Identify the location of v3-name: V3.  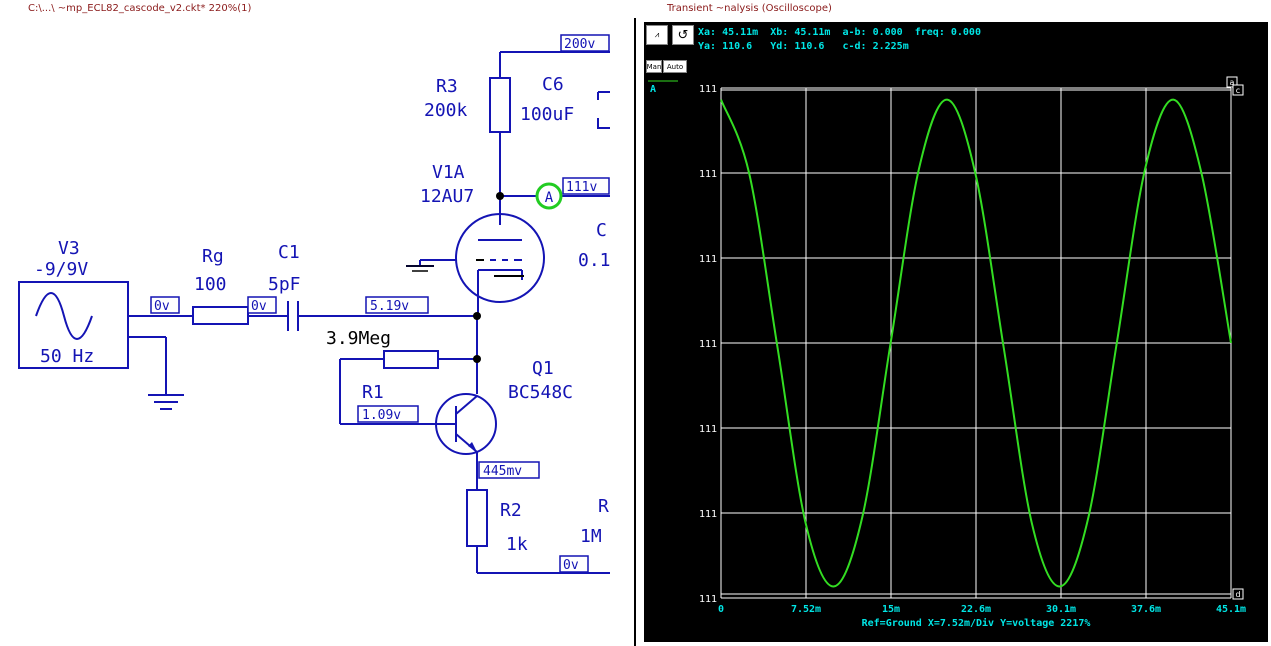
(69, 248).